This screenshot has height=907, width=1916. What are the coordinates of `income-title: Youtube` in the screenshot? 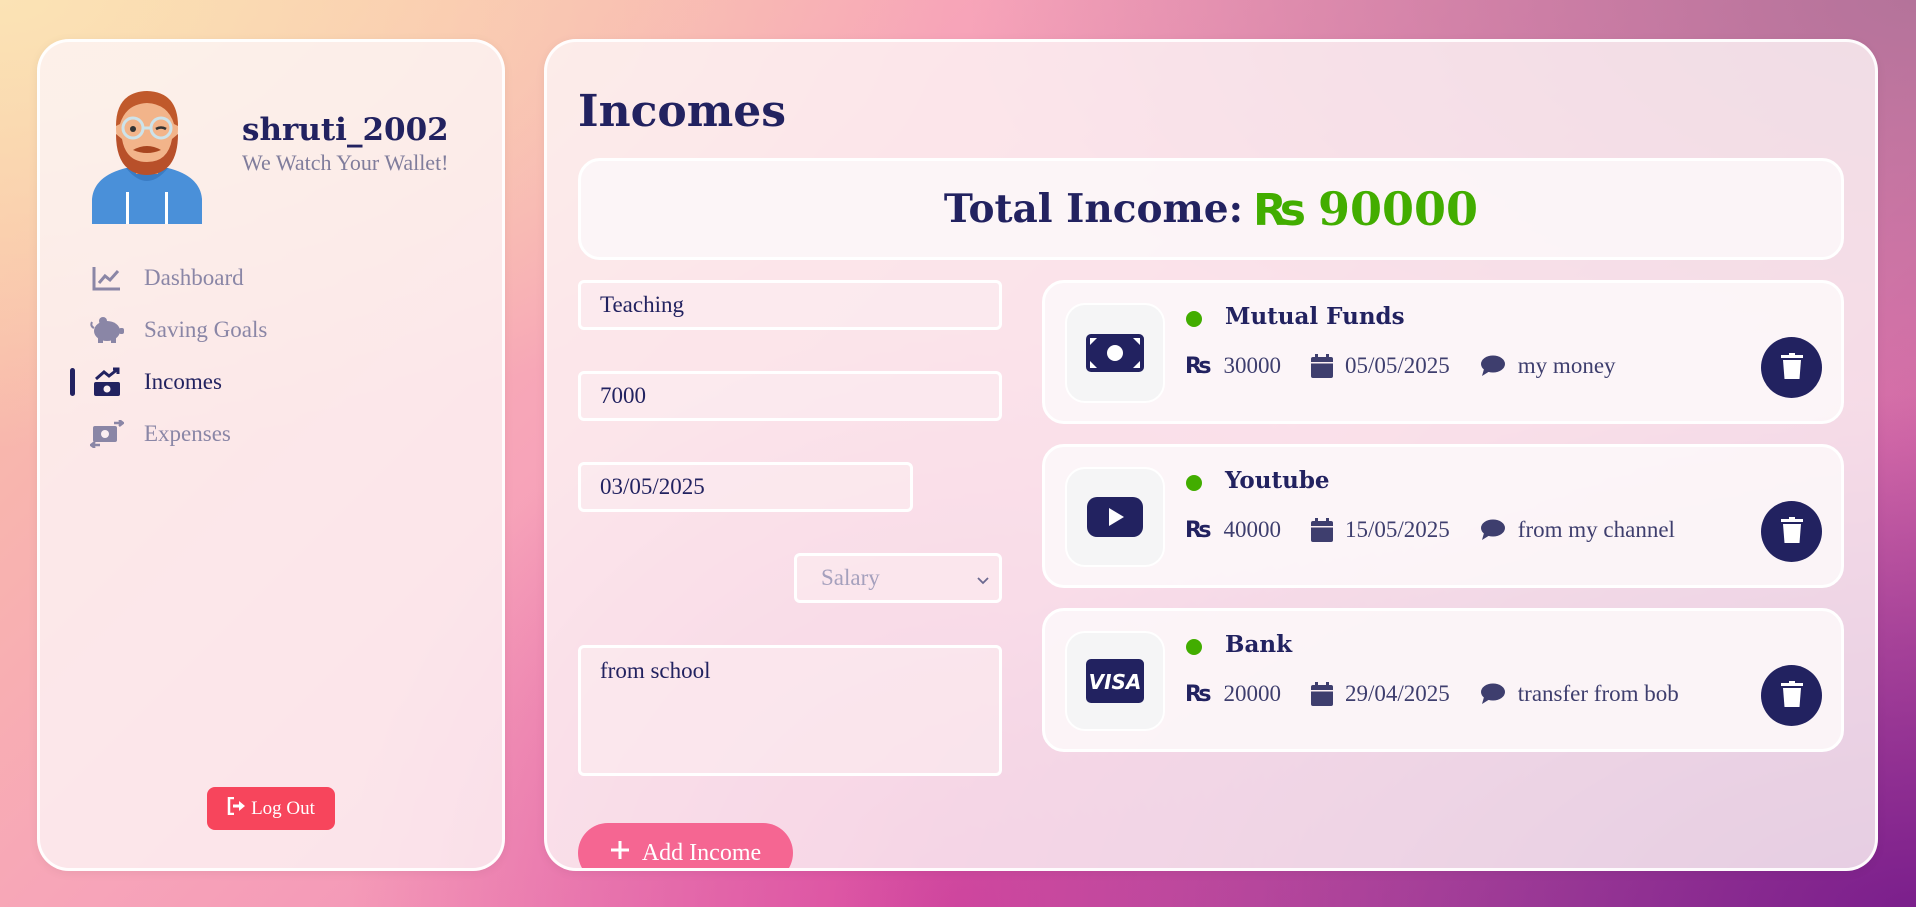 It's located at (1277, 480).